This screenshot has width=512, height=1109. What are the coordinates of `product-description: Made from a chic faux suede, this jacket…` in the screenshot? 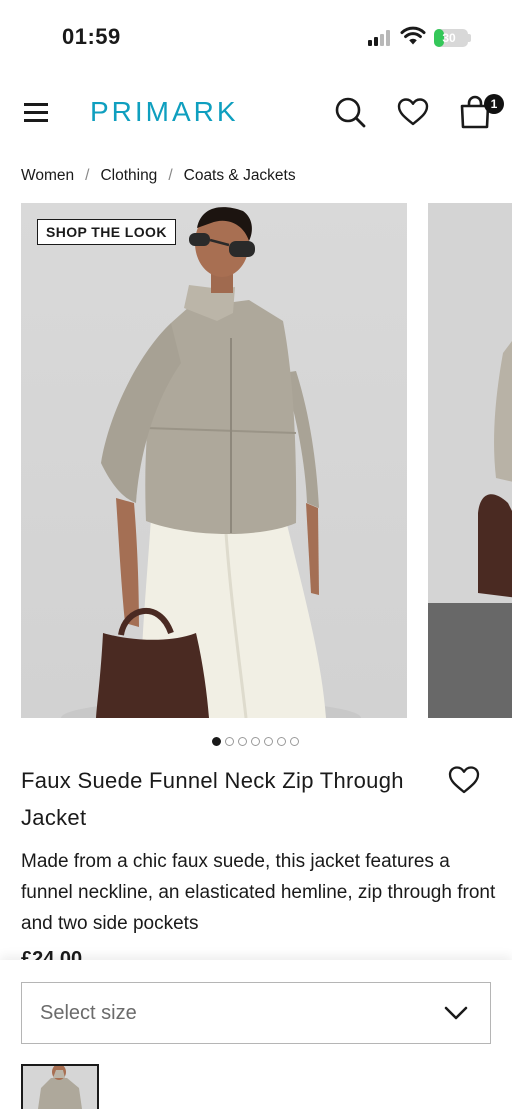 It's located at (258, 892).